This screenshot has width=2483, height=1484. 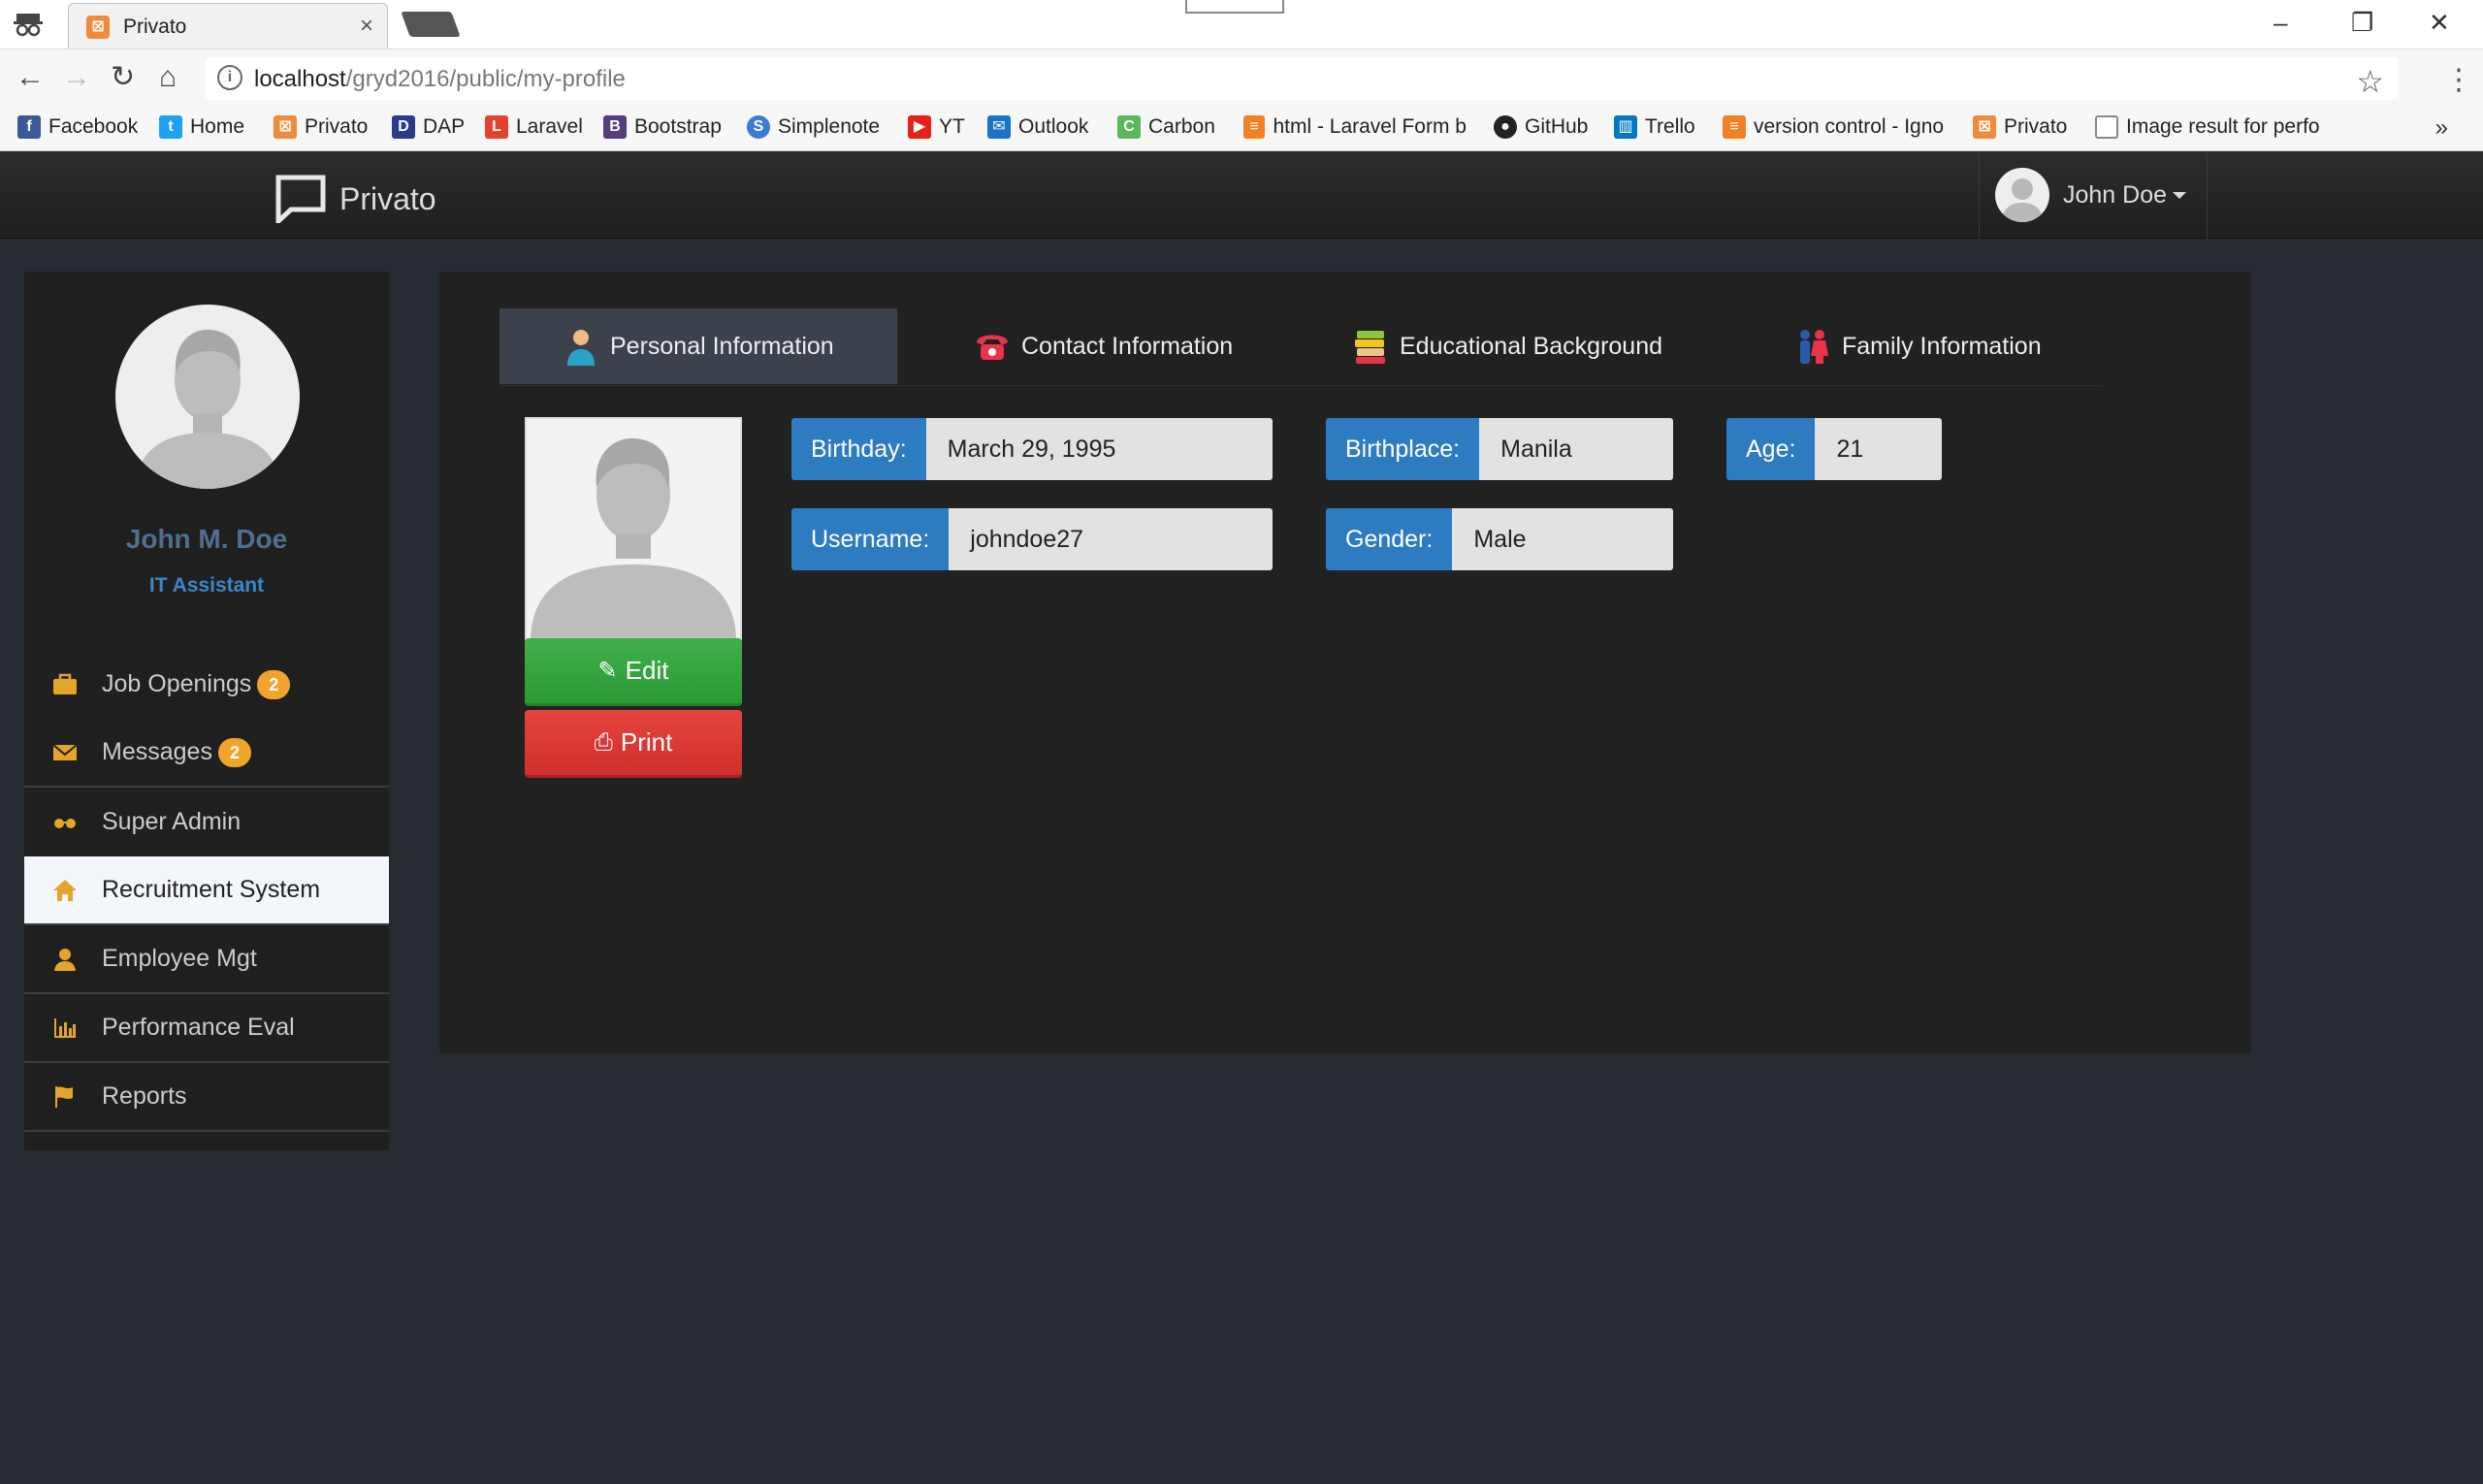 I want to click on bookmark-home: t Home, so click(x=202, y=127).